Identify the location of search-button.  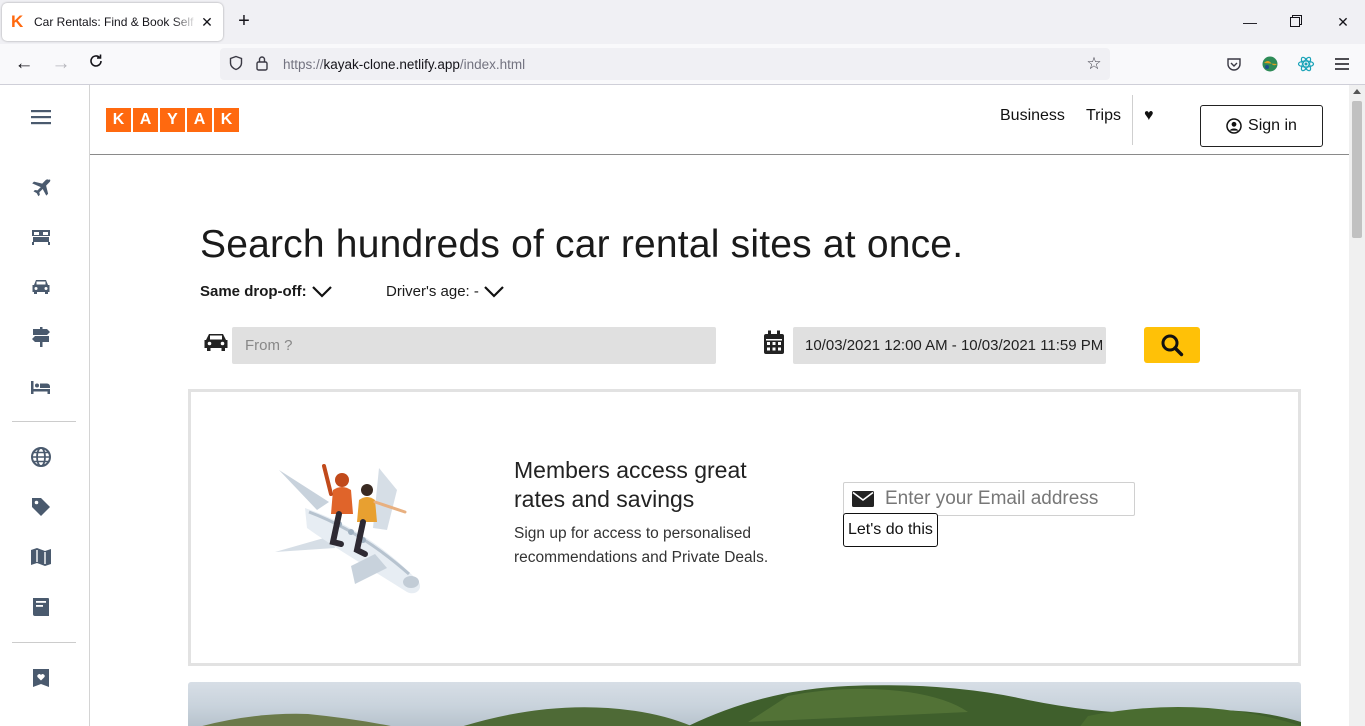
(1172, 345).